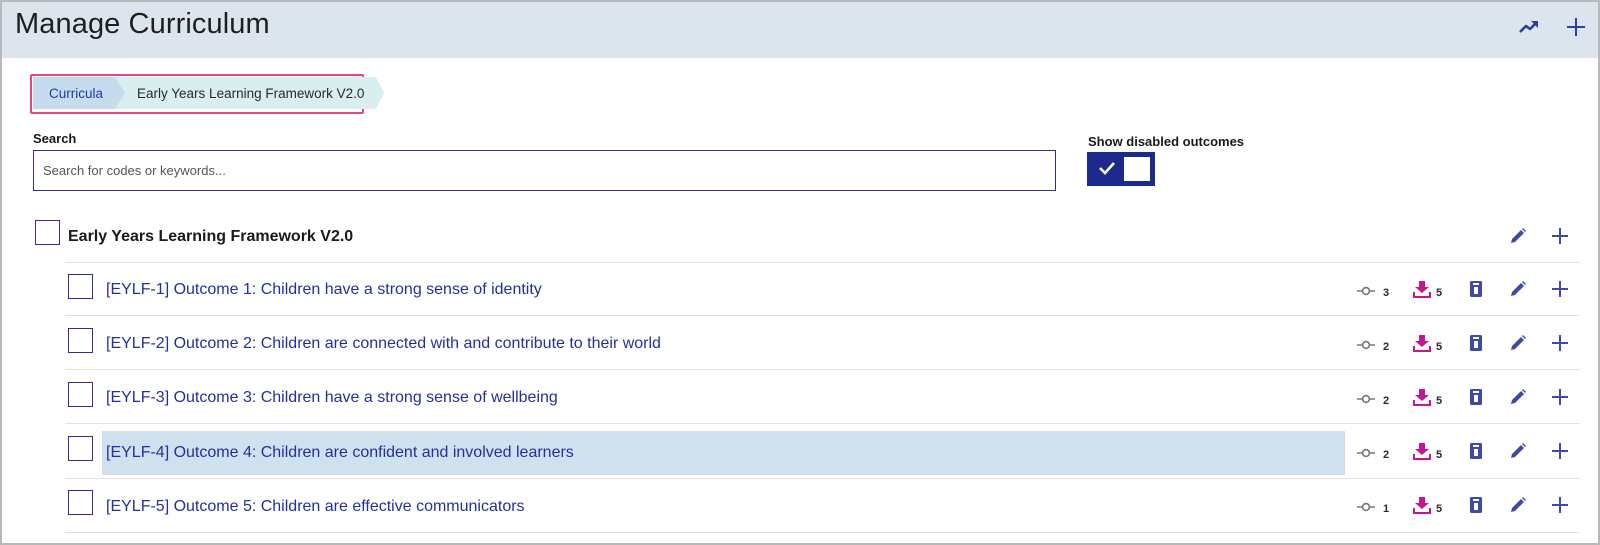 The width and height of the screenshot is (1600, 545). Describe the element at coordinates (47, 232) in the screenshot. I see `curriculum-checkbox` at that location.